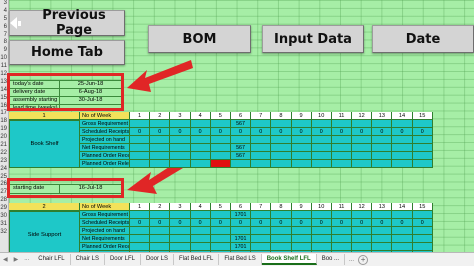  What do you see at coordinates (44, 207) in the screenshot?
I see `item-code: 2` at bounding box center [44, 207].